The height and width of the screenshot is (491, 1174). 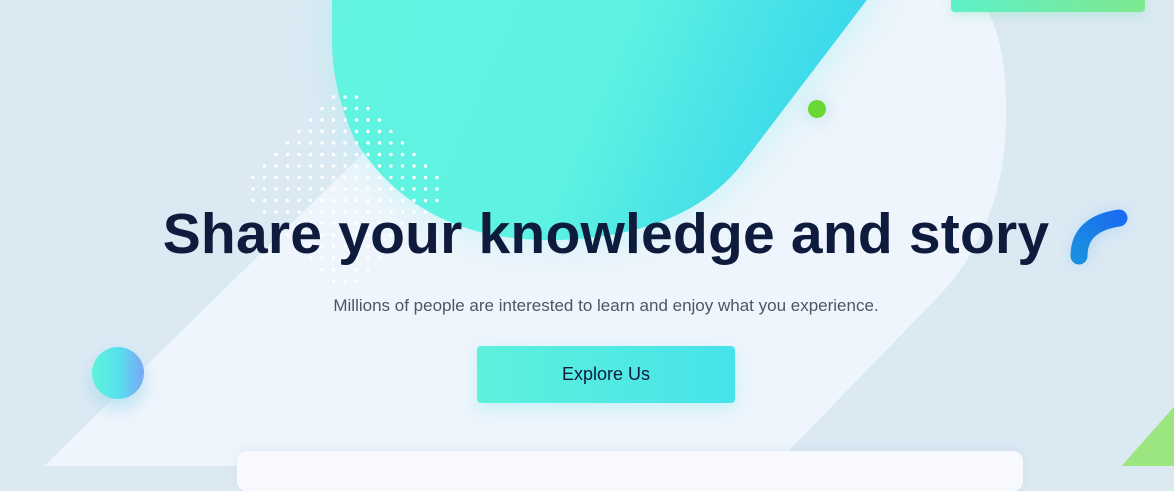 What do you see at coordinates (630, 471) in the screenshot?
I see `content-card` at bounding box center [630, 471].